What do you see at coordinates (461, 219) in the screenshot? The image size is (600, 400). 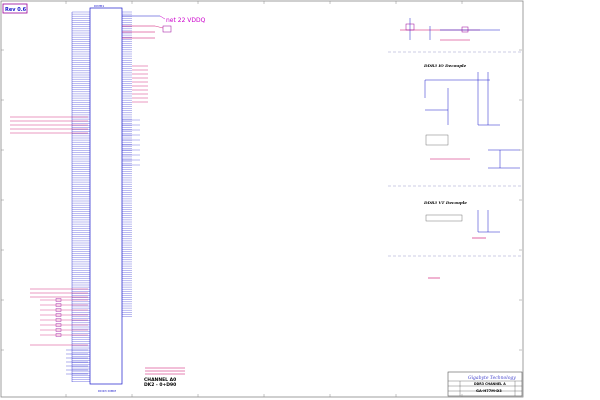 I see `decouple-section-vt: DDR3 VT Decouple` at bounding box center [461, 219].